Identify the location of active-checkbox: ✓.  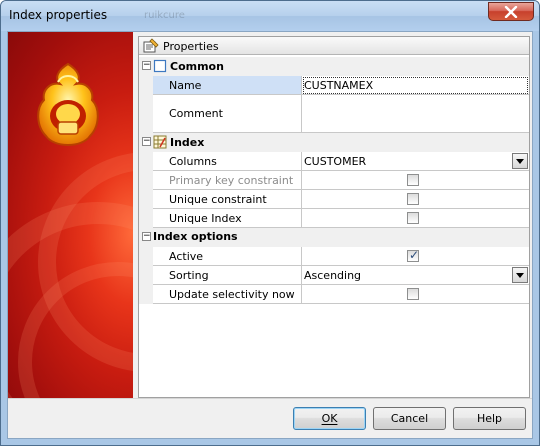
(413, 255).